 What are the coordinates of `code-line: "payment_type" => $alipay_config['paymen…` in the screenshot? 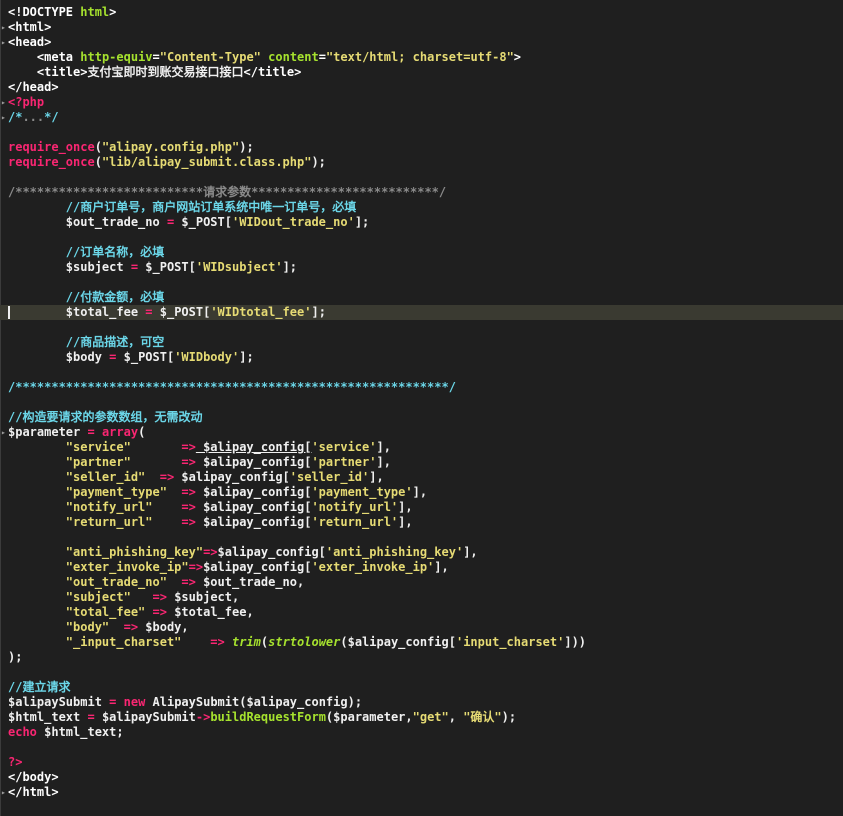 It's located at (421, 492).